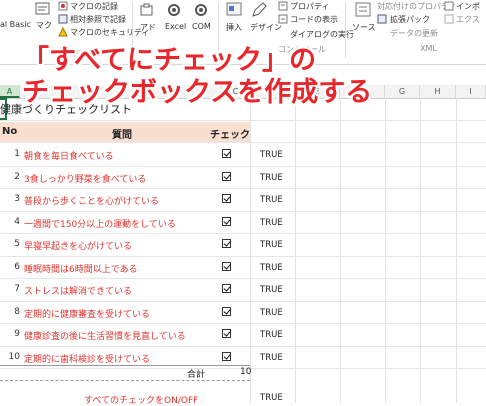 This screenshot has height=406, width=486. What do you see at coordinates (402, 91) in the screenshot?
I see `column-header-g: G` at bounding box center [402, 91].